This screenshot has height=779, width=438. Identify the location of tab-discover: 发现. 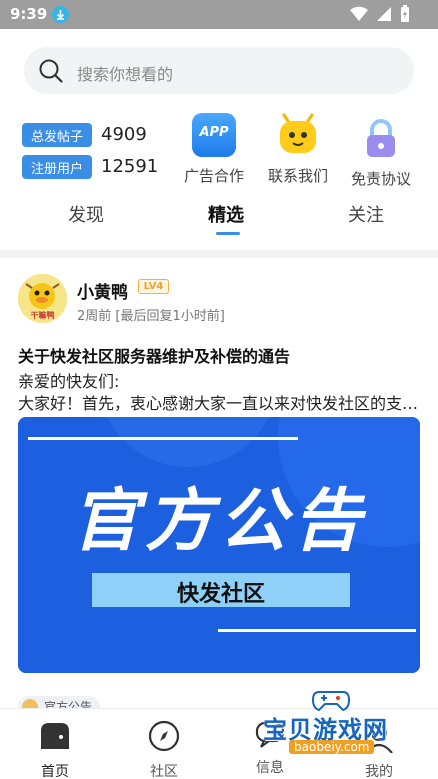
(86, 214).